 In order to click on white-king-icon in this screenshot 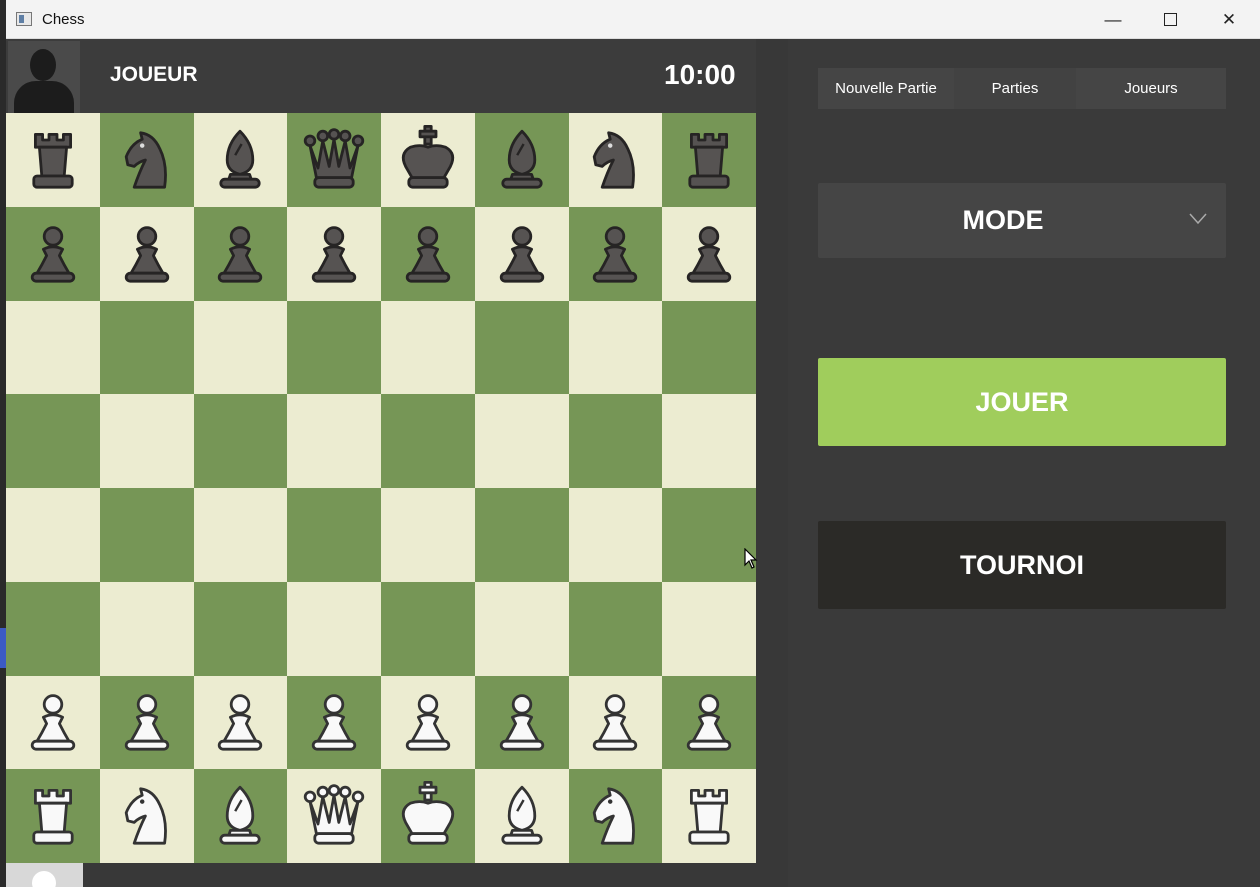, I will do `click(428, 816)`.